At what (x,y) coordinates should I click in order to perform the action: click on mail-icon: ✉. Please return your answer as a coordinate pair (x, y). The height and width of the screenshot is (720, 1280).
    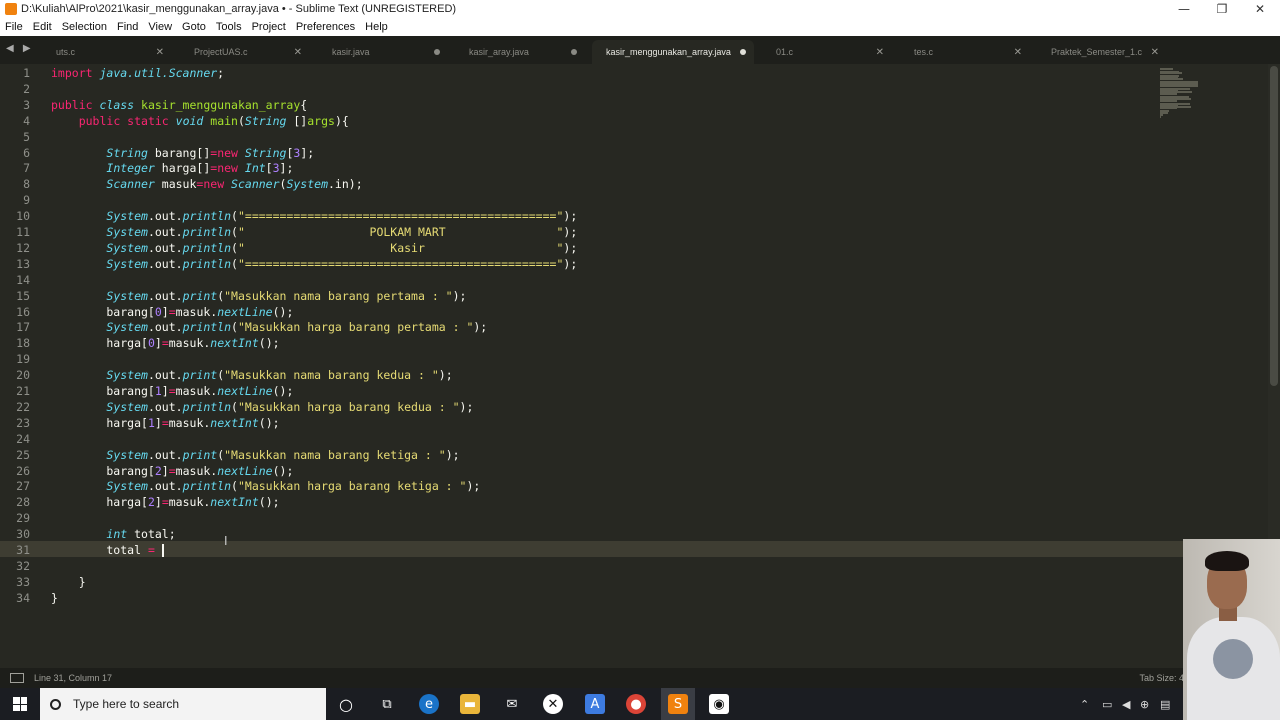
    Looking at the image, I should click on (512, 704).